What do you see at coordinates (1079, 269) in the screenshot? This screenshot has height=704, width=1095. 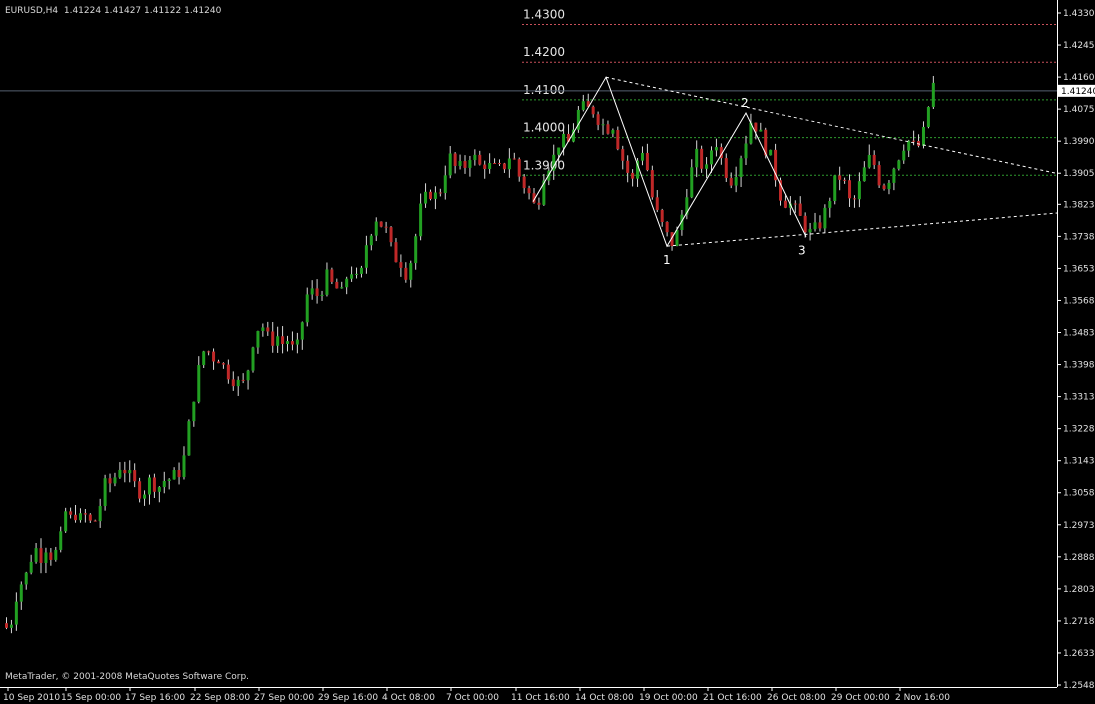 I see `price-tick-label: 1.36530` at bounding box center [1079, 269].